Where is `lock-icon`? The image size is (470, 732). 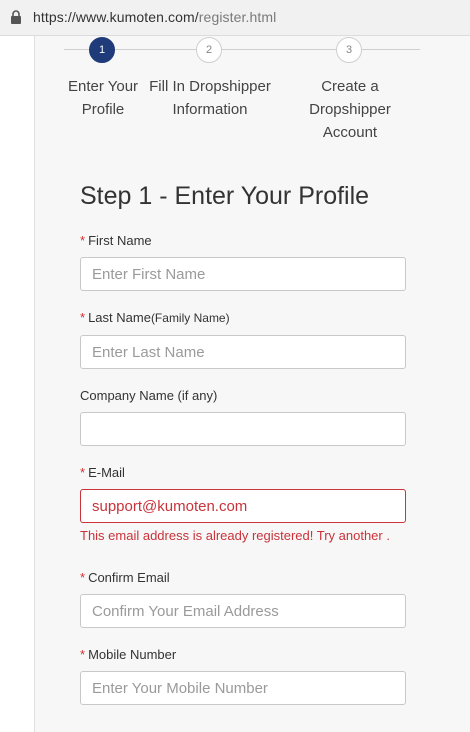 lock-icon is located at coordinates (16, 17).